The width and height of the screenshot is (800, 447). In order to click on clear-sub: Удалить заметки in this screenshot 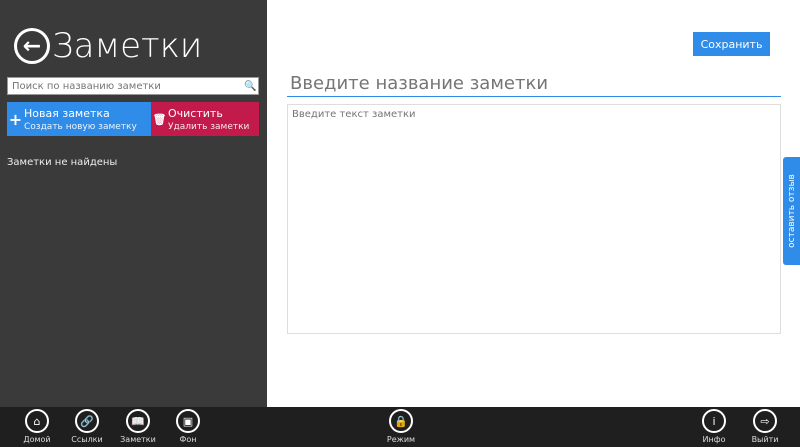, I will do `click(209, 126)`.